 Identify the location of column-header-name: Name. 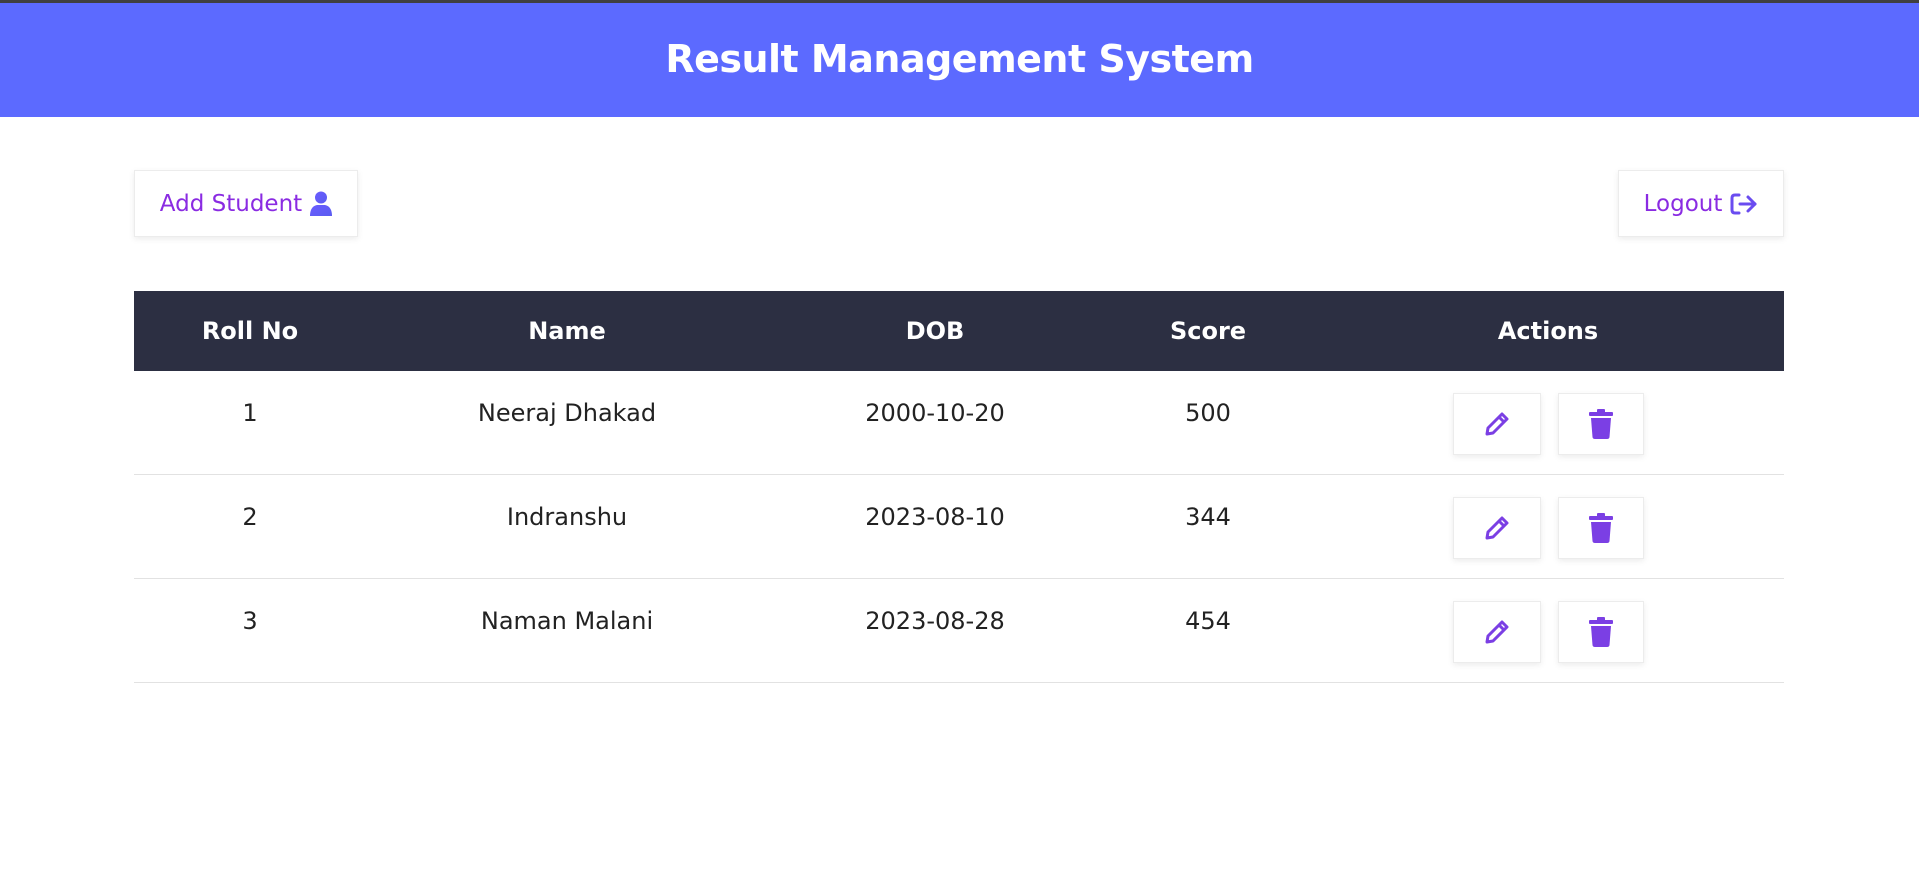
(567, 331).